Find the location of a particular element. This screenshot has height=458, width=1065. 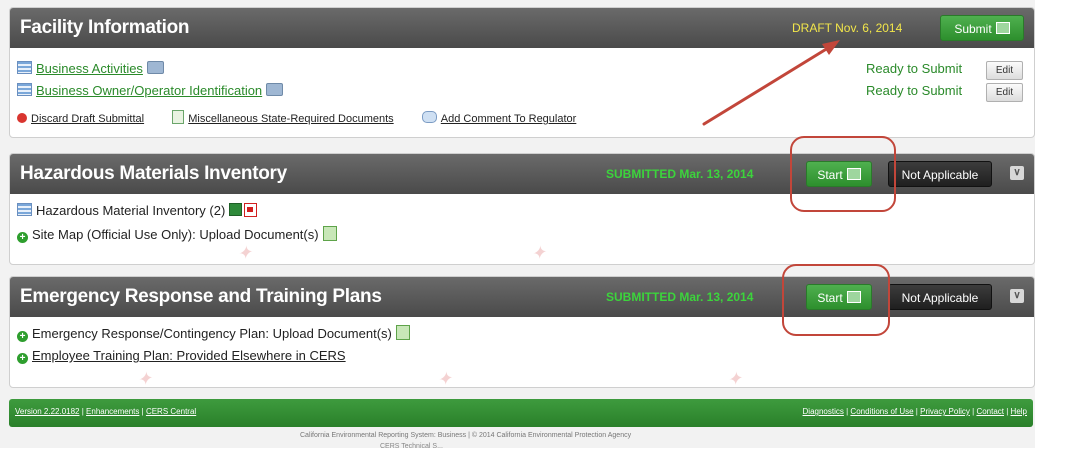

document-check-icon is located at coordinates (178, 117).